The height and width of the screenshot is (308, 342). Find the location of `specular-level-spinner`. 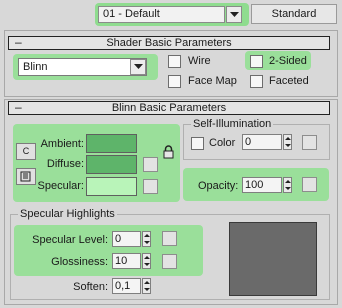

specular-level-spinner is located at coordinates (146, 239).